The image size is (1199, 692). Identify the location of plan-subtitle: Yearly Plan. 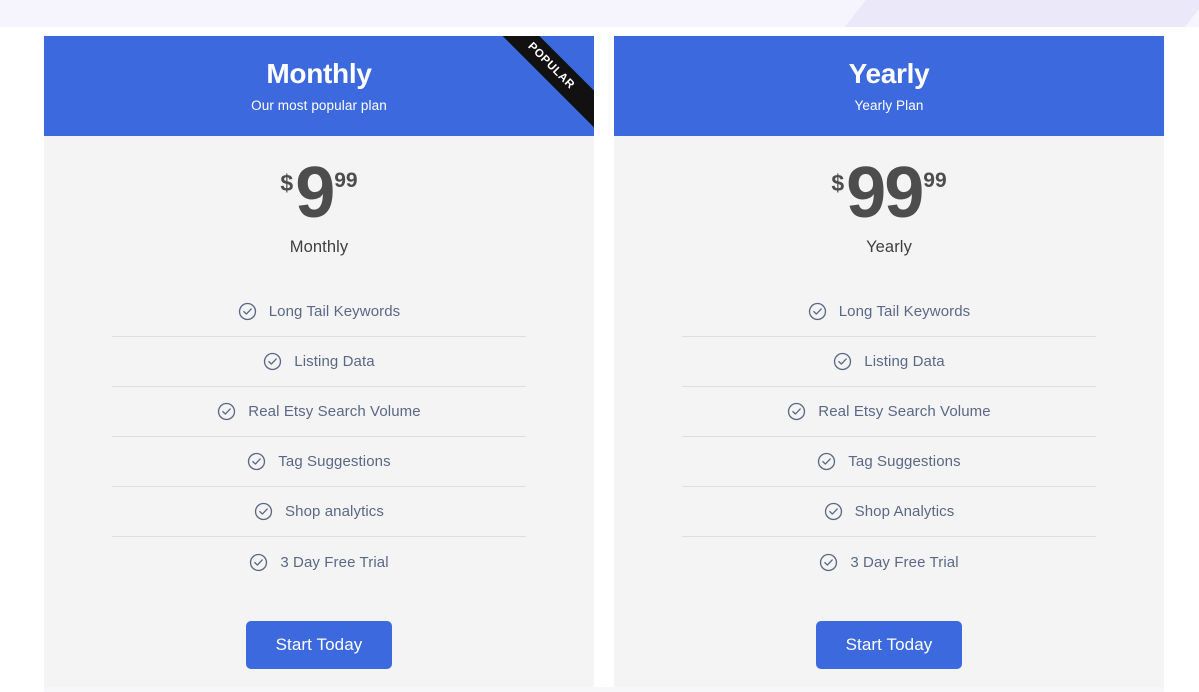
(889, 105).